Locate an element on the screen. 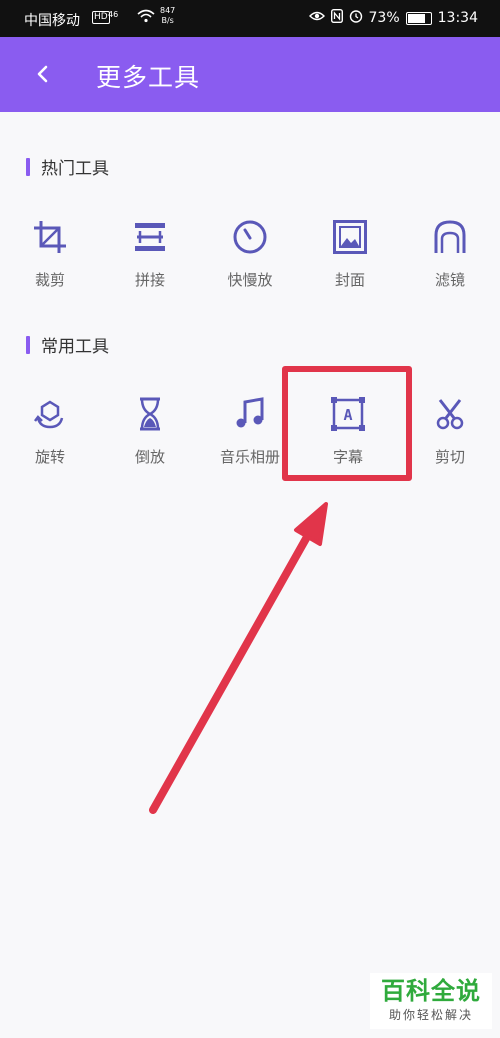 The image size is (500, 1038). watermark-main: 百科全说 is located at coordinates (431, 991).